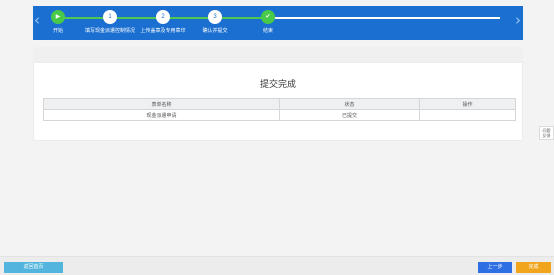 The image size is (554, 275). What do you see at coordinates (495, 267) in the screenshot?
I see `previous-step-button: 上一步` at bounding box center [495, 267].